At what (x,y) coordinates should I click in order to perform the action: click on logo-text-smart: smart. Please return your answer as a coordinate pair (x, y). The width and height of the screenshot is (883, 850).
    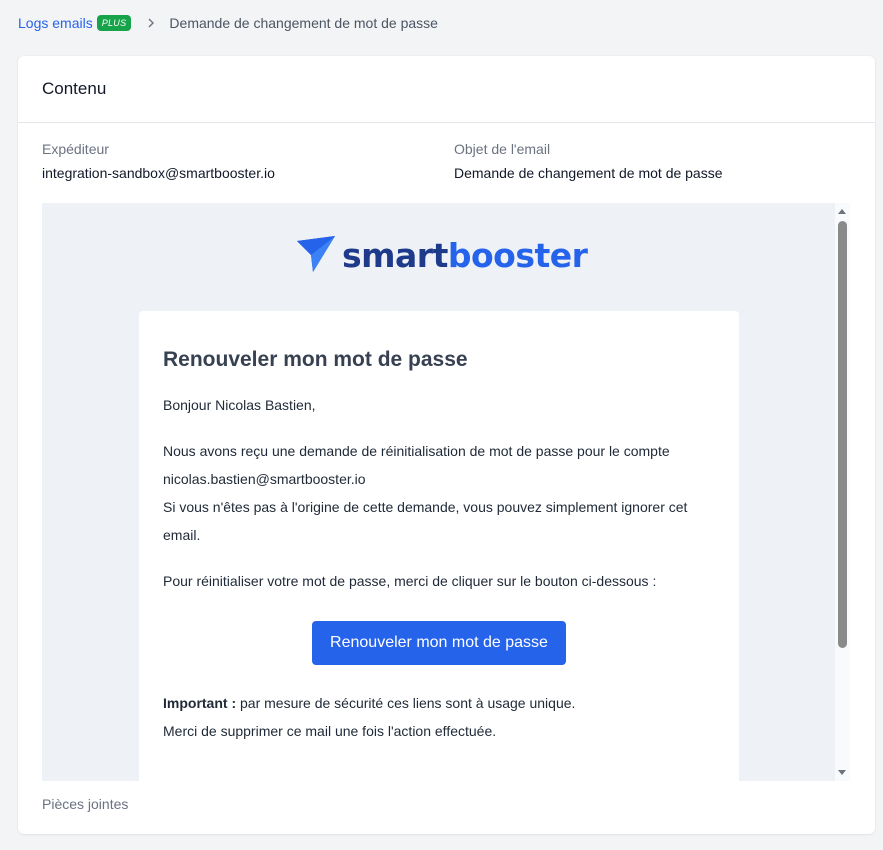
    Looking at the image, I should click on (395, 255).